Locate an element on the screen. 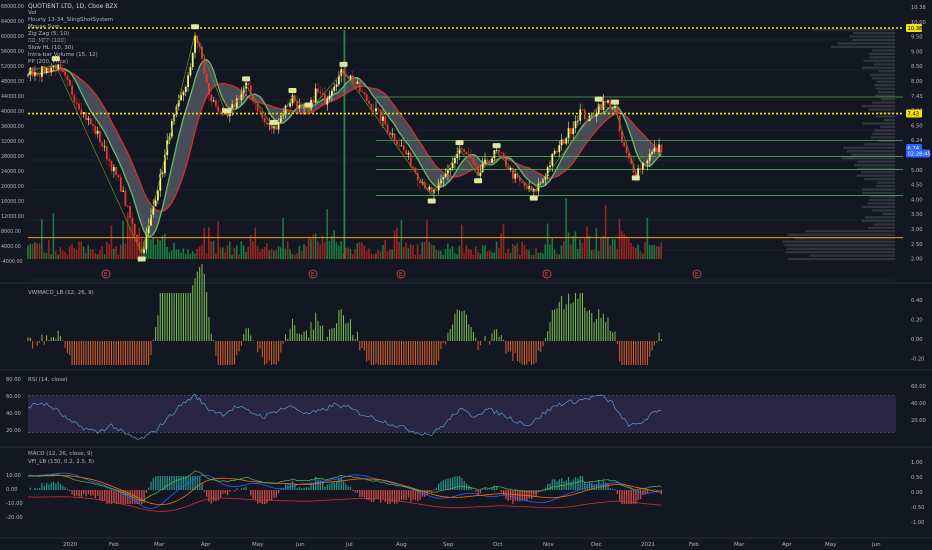 This screenshot has width=932, height=550. macd-right-tick: 0.00 is located at coordinates (917, 493).